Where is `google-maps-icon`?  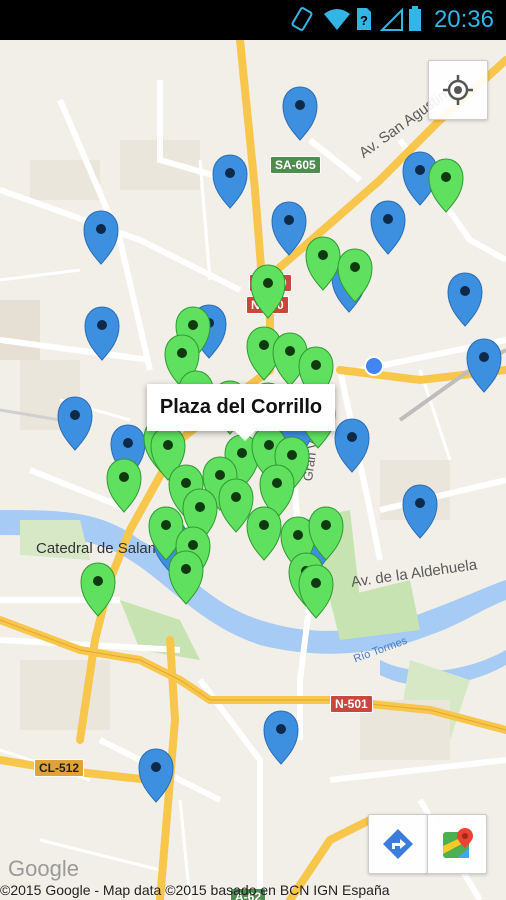
google-maps-icon is located at coordinates (458, 843).